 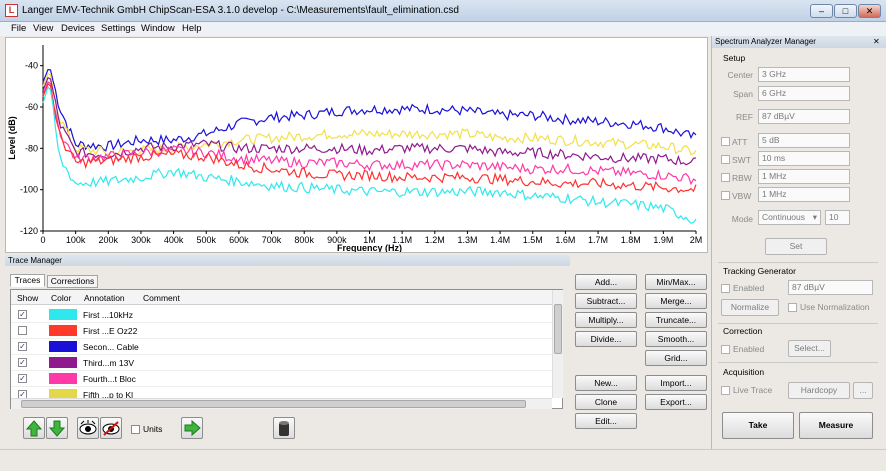 I want to click on swt-checkbox, so click(x=725, y=159).